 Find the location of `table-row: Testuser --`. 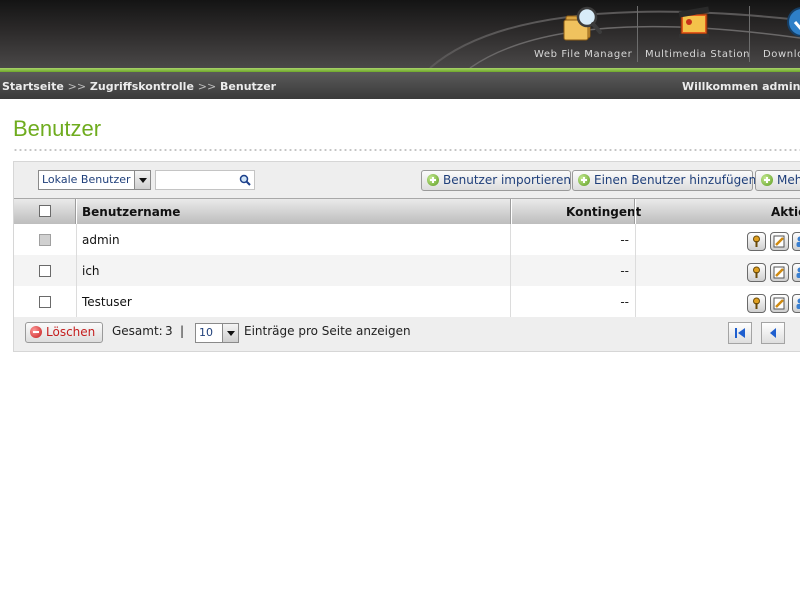

table-row: Testuser -- is located at coordinates (407, 301).